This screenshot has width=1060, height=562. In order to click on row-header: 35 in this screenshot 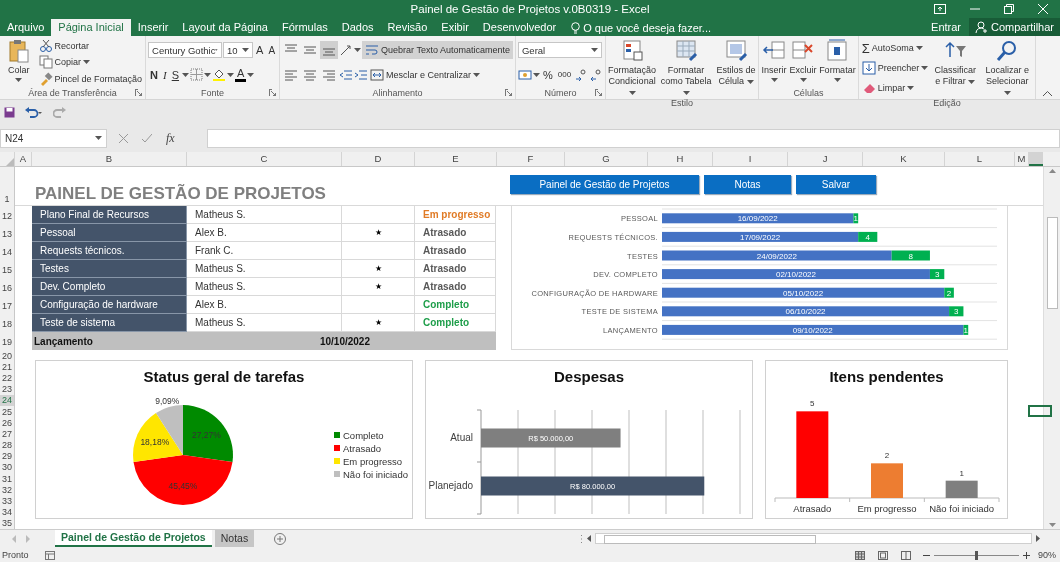, I will do `click(7, 523)`.